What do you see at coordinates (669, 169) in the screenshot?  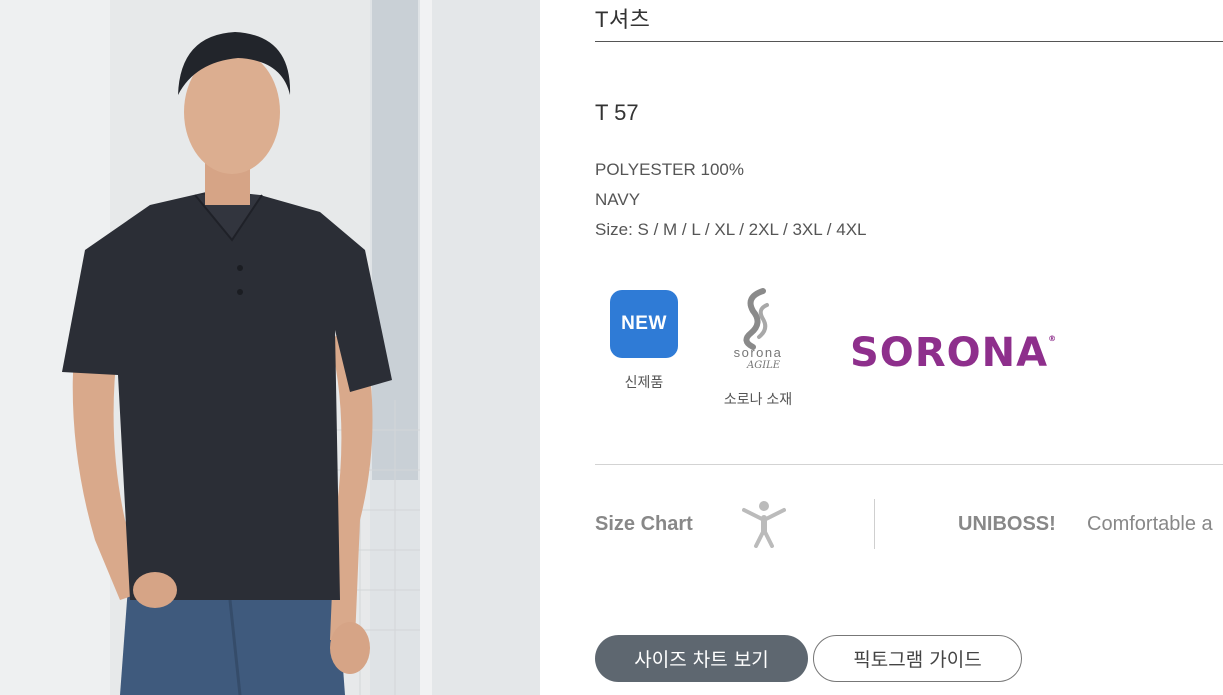 I see `spec-material: POLYESTER 100%` at bounding box center [669, 169].